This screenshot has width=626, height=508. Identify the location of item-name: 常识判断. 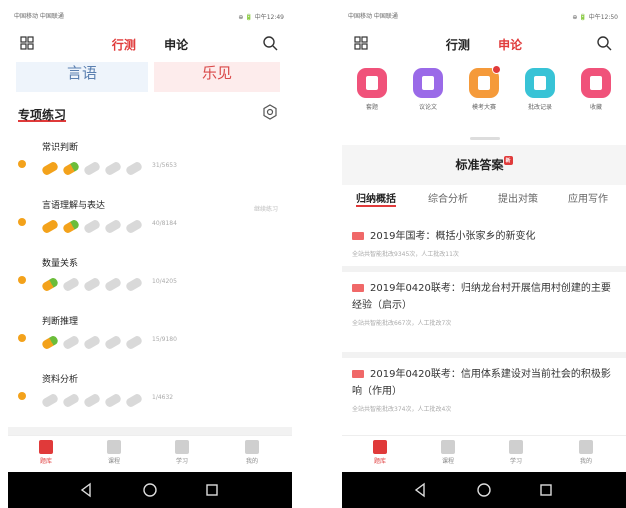
(60, 148).